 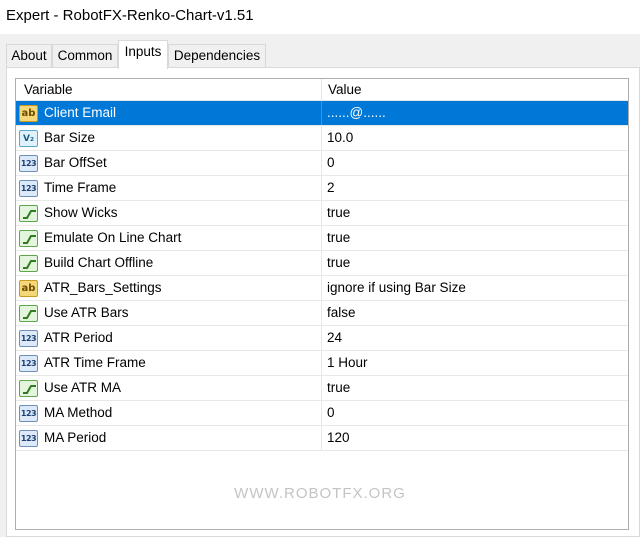 I want to click on value-cell: 1 Hour, so click(x=475, y=363).